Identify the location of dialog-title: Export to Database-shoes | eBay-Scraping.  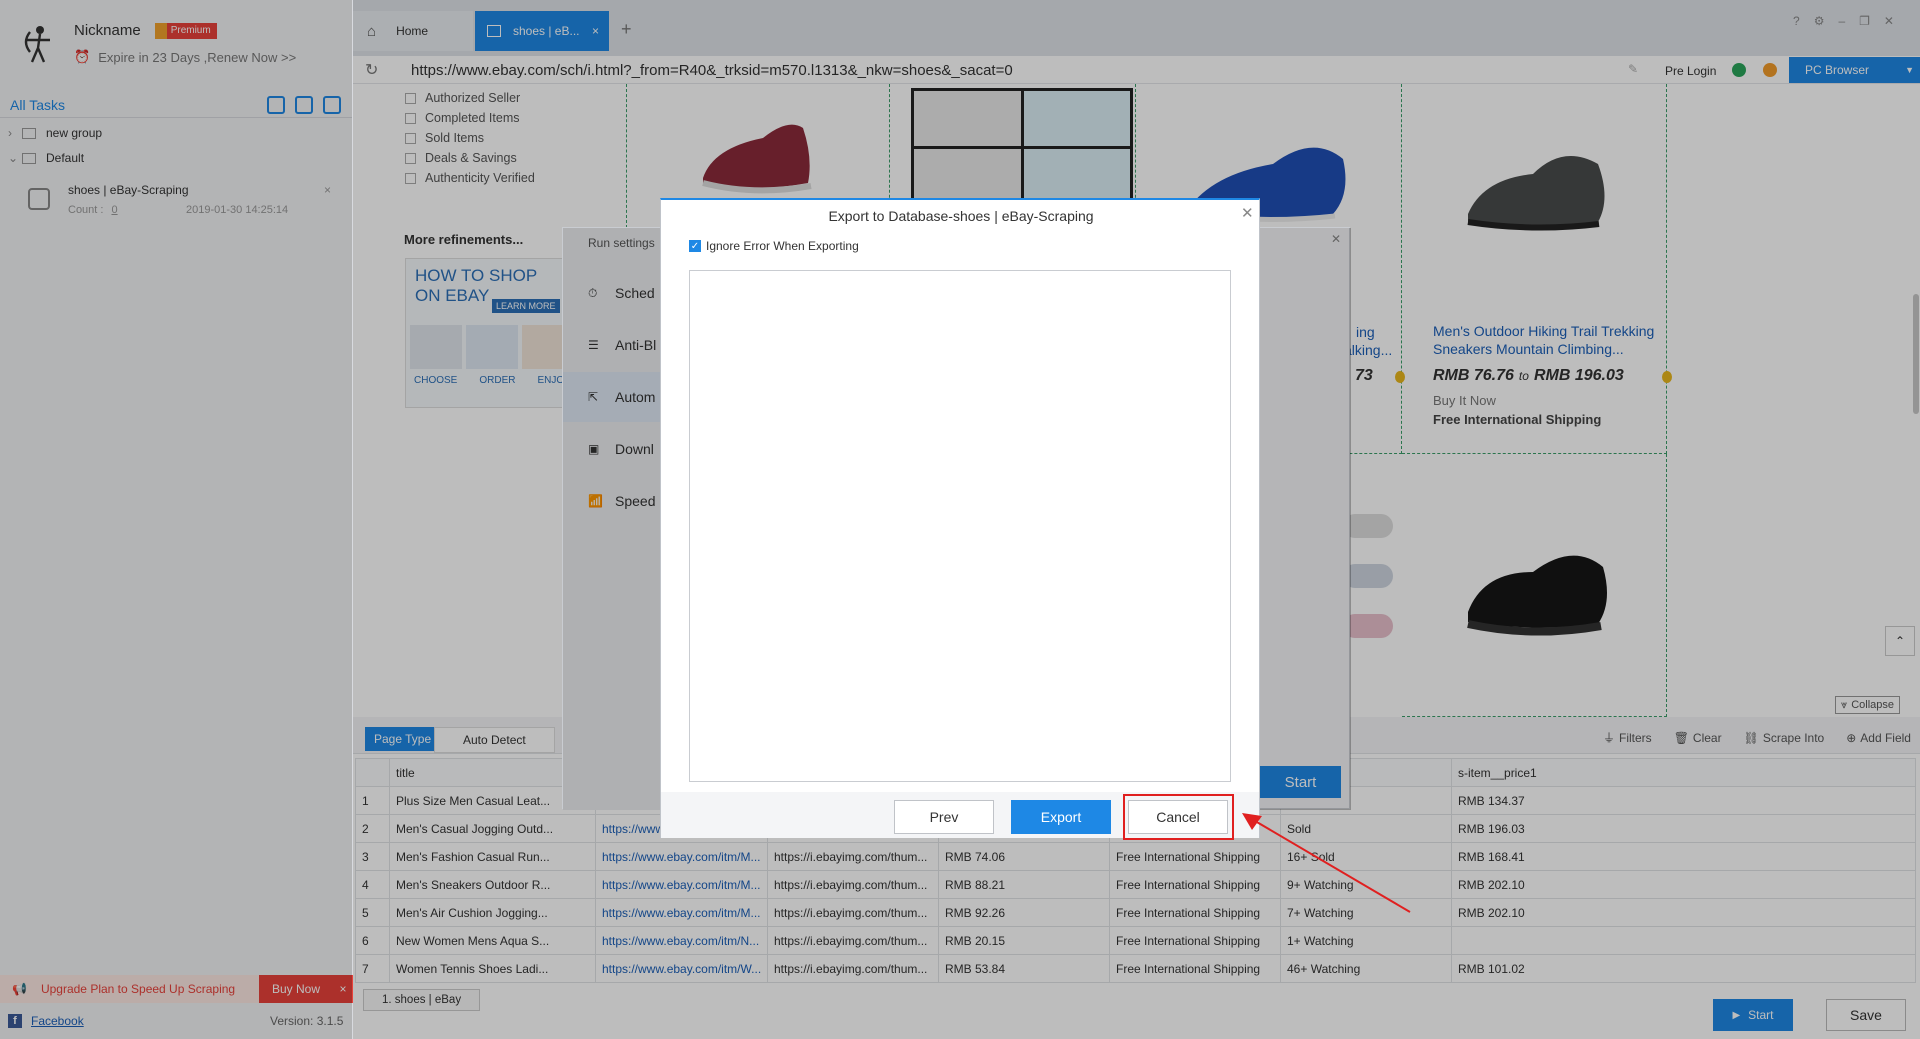
(961, 216).